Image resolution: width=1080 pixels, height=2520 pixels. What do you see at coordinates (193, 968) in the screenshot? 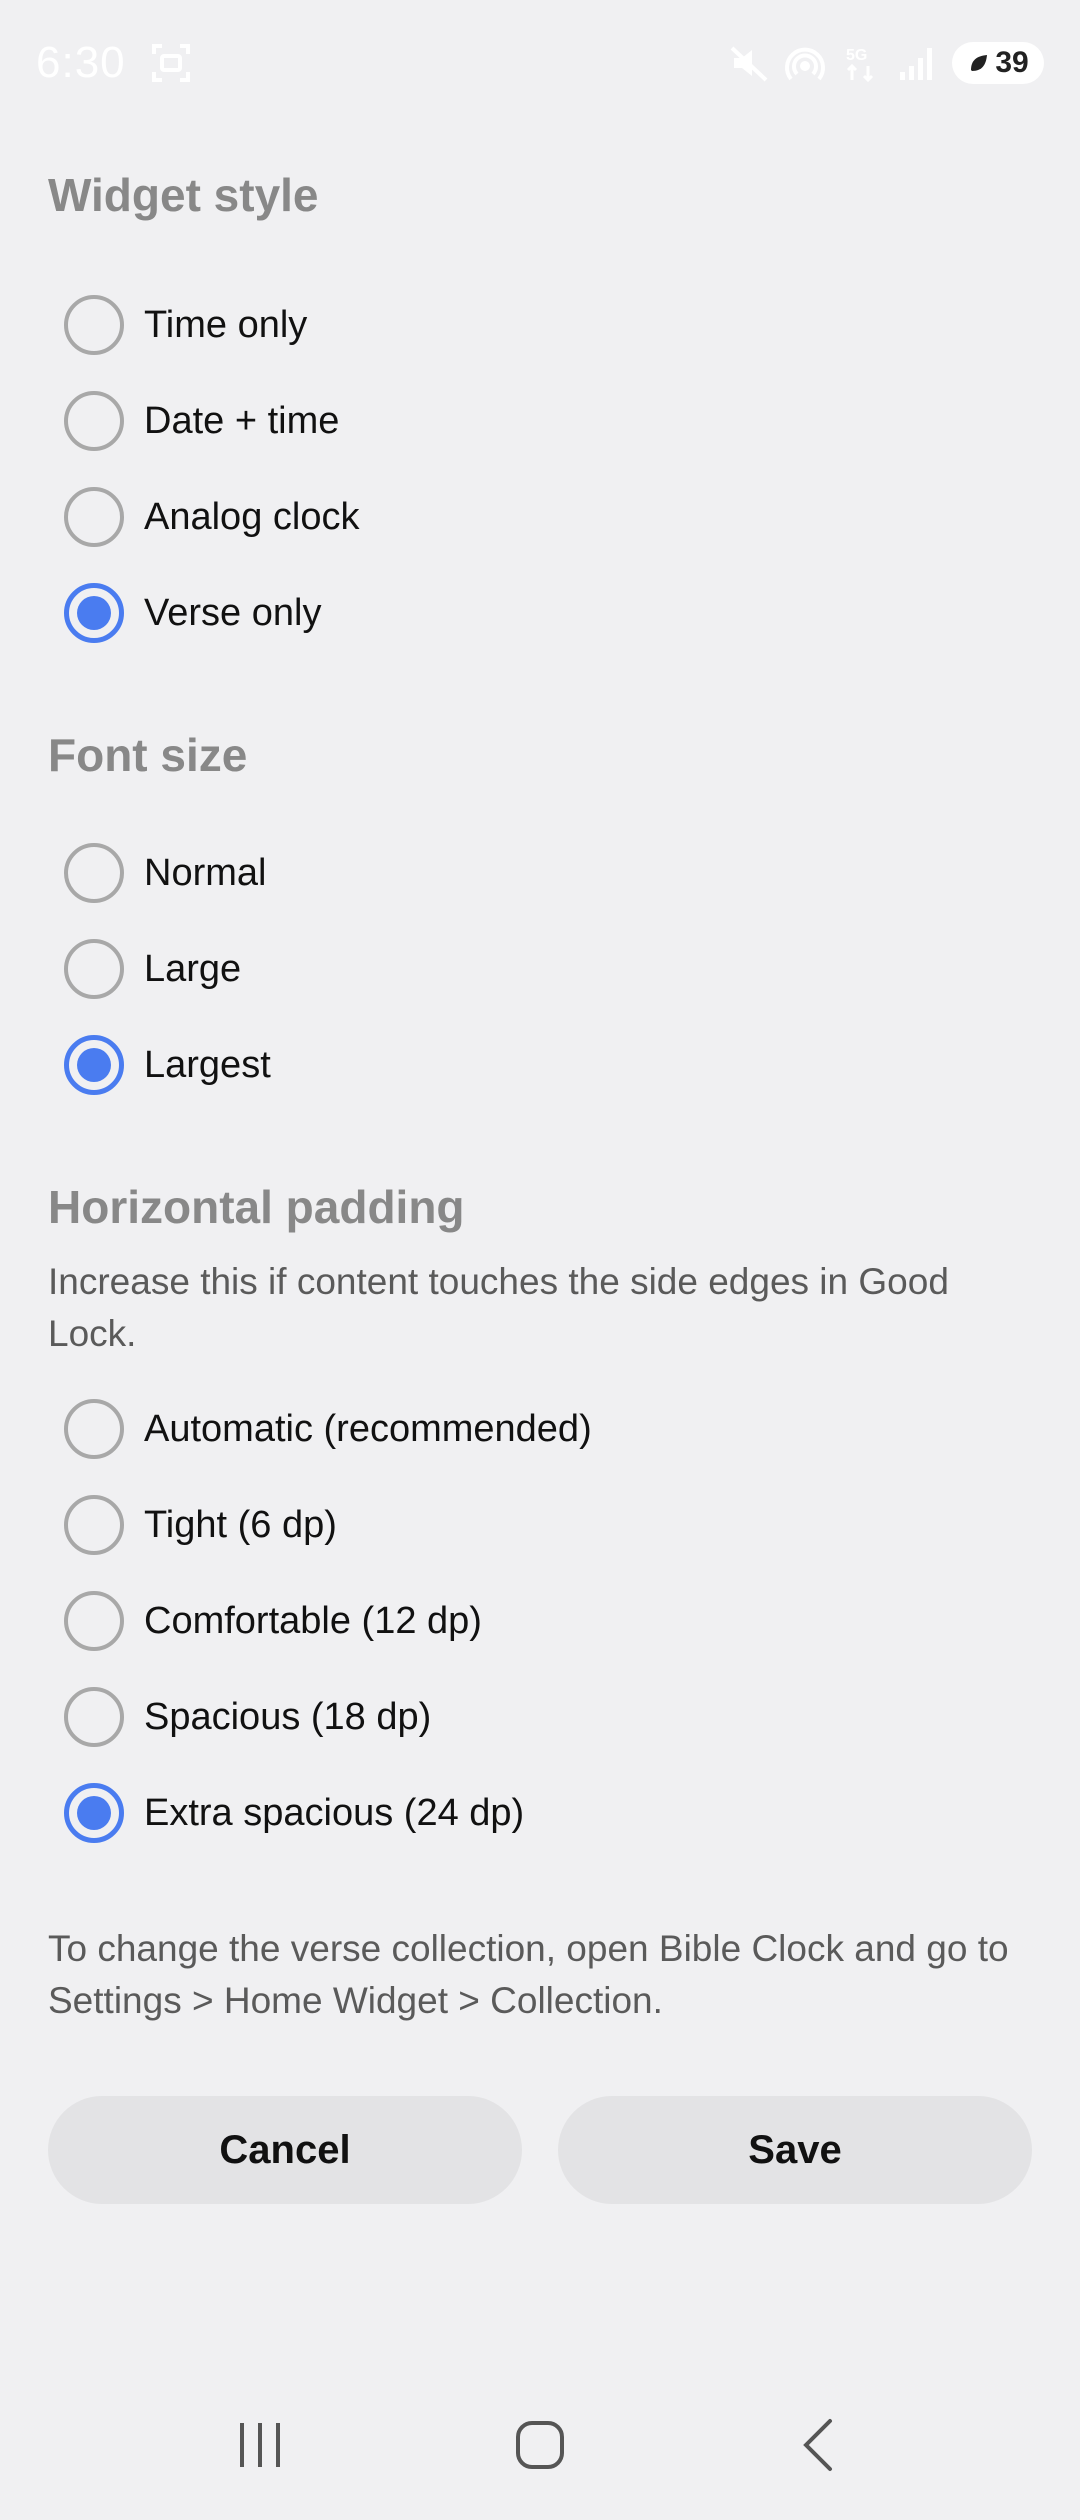
I see `radio-label: Large` at bounding box center [193, 968].